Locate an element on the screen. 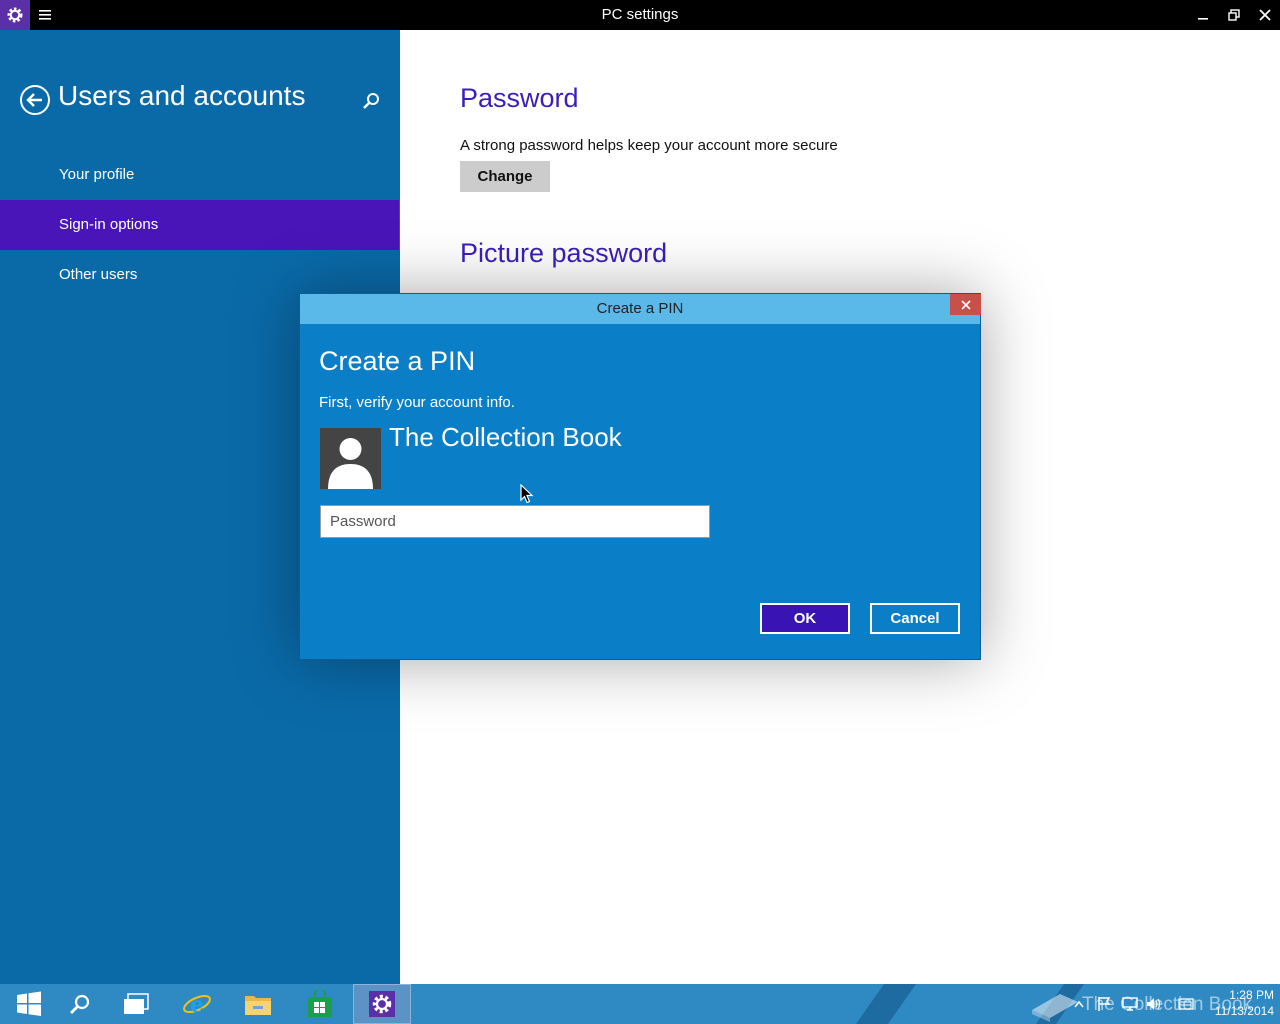  dialog-titlebar: Create a PIN is located at coordinates (640, 309).